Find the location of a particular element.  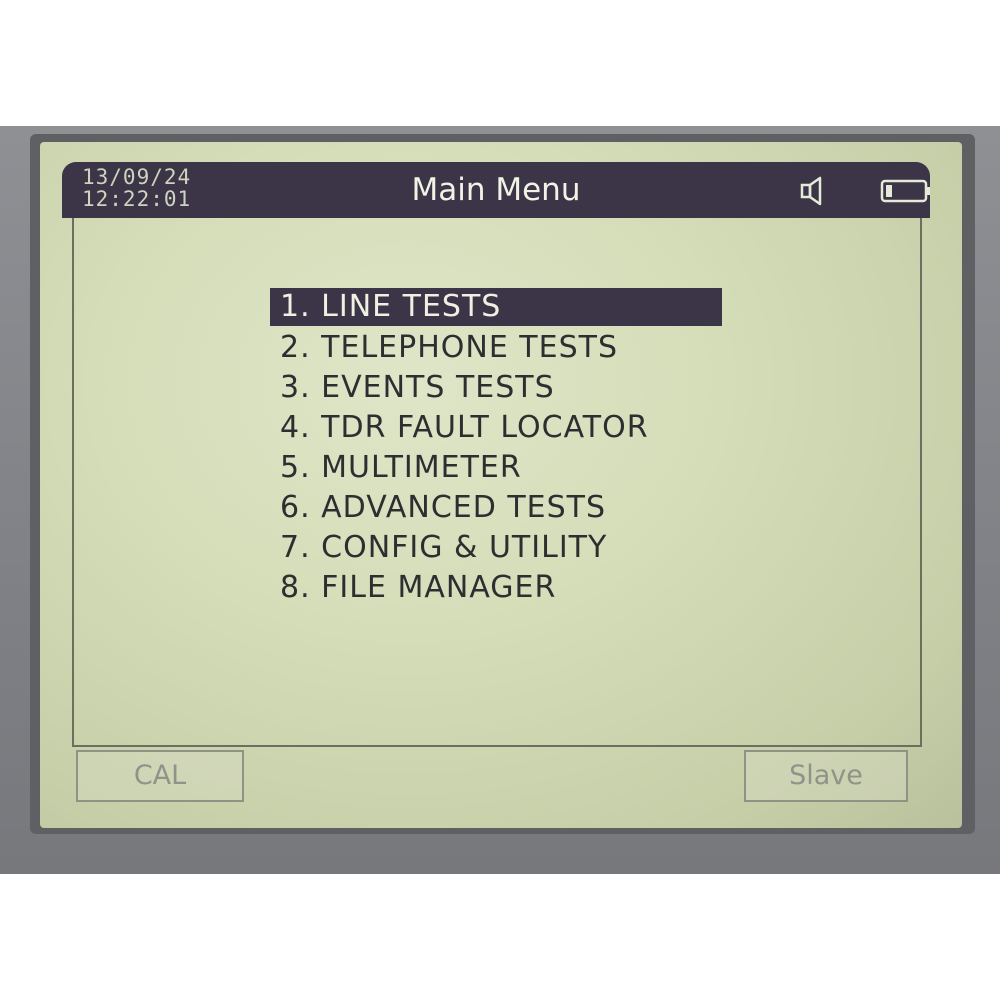

menu-item-tdr-fault-locator: 4. TDR FAULT LOCATOR is located at coordinates (496, 428).